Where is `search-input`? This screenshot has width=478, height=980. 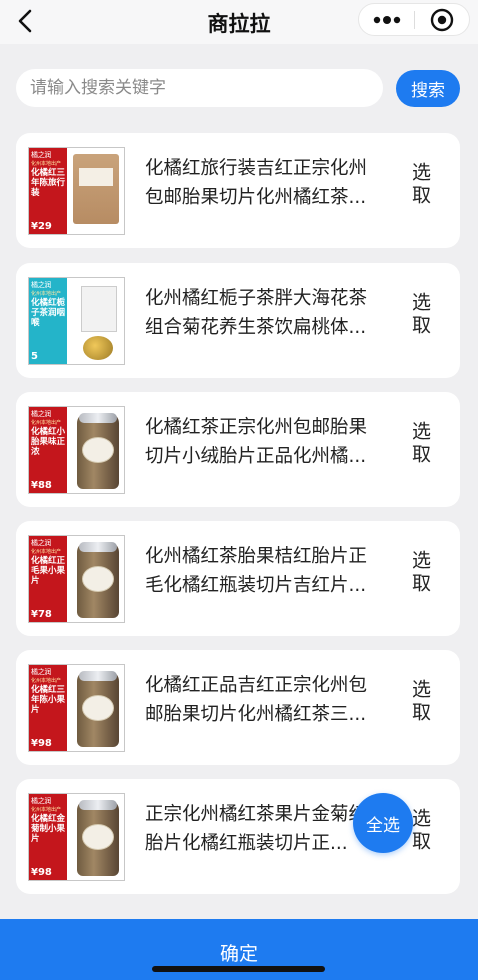 search-input is located at coordinates (199, 88).